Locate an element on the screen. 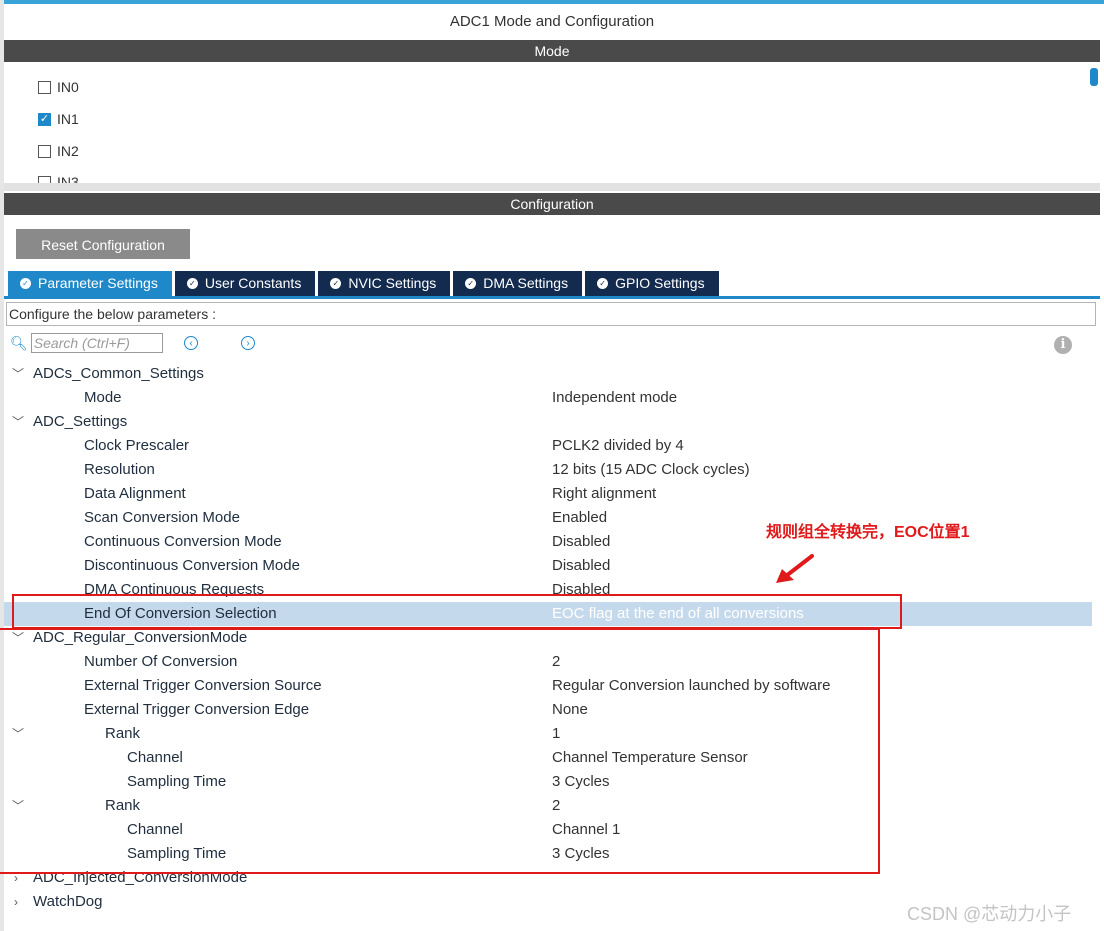 This screenshot has width=1104, height=931. param-label: Mode is located at coordinates (103, 397).